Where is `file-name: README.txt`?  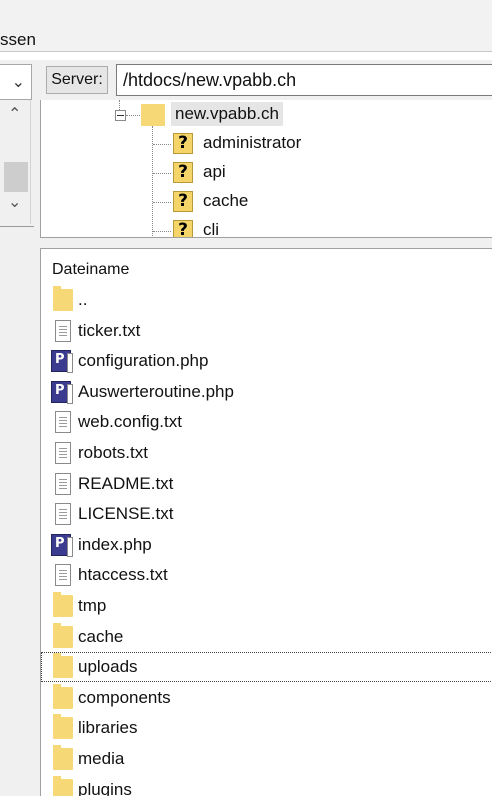
file-name: README.txt is located at coordinates (126, 483).